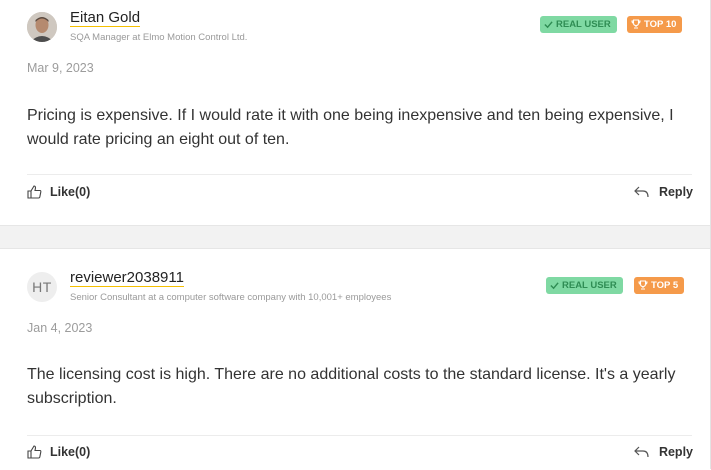 The image size is (711, 470). I want to click on top-rank-label: TOP 10, so click(660, 24).